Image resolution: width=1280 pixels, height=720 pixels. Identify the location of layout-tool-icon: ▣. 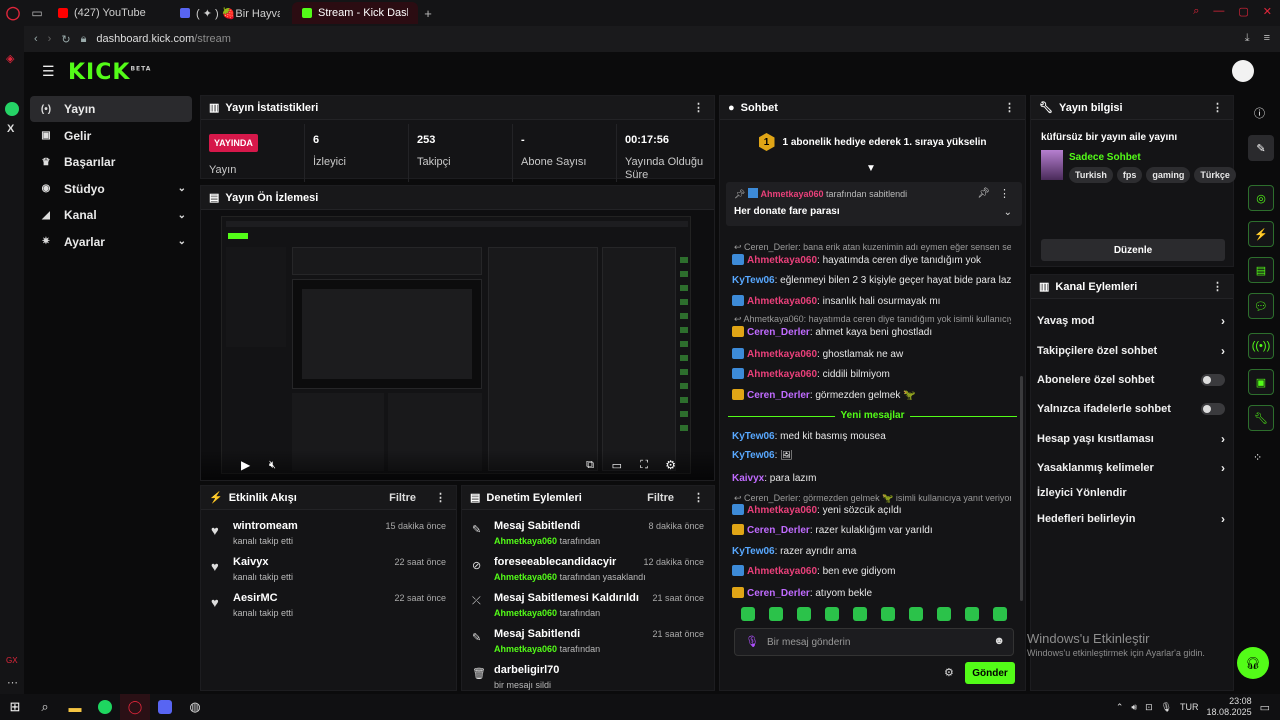
(1261, 382).